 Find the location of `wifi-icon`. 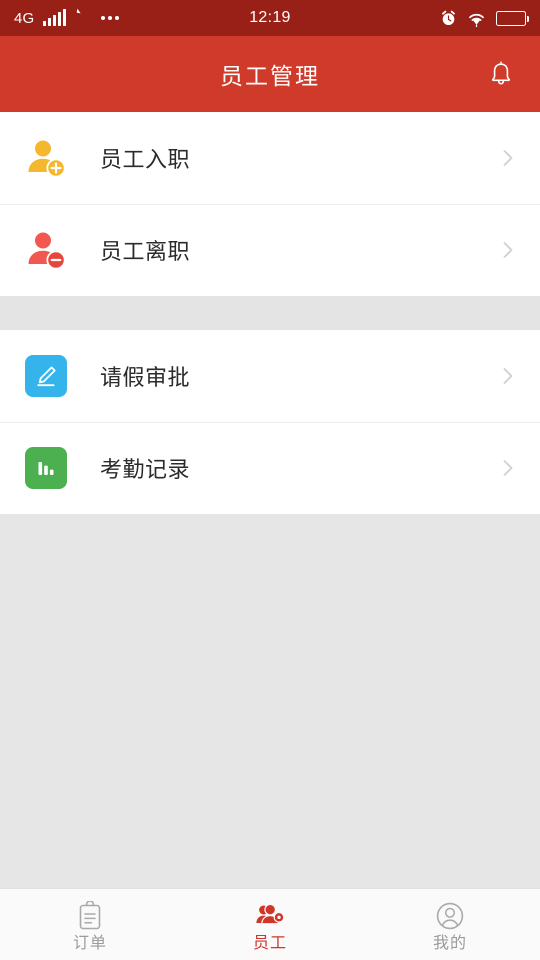

wifi-icon is located at coordinates (476, 20).